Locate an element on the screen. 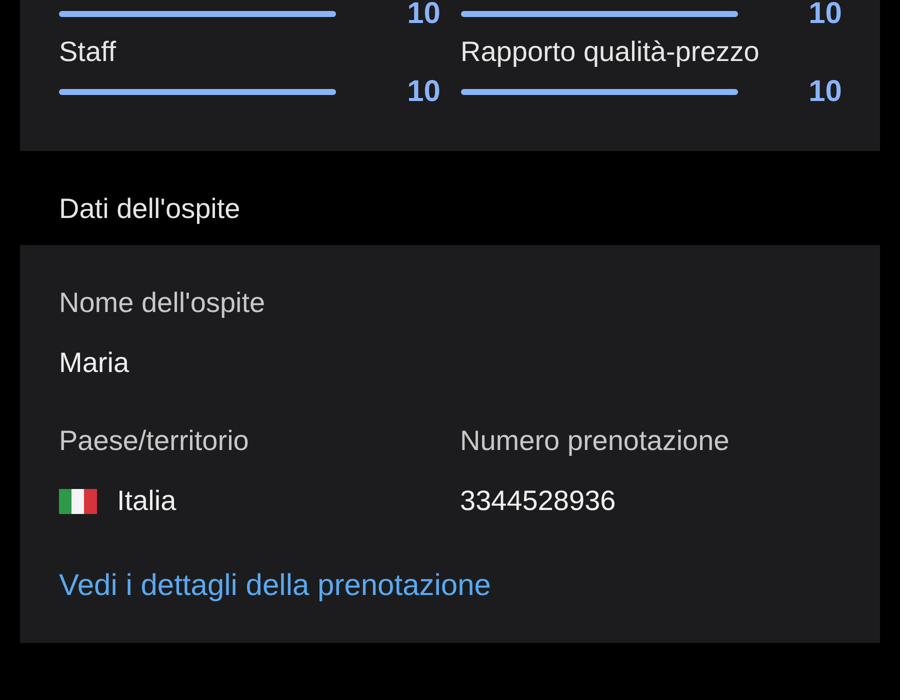 This screenshot has height=700, width=900. country-name: Italia is located at coordinates (146, 501).